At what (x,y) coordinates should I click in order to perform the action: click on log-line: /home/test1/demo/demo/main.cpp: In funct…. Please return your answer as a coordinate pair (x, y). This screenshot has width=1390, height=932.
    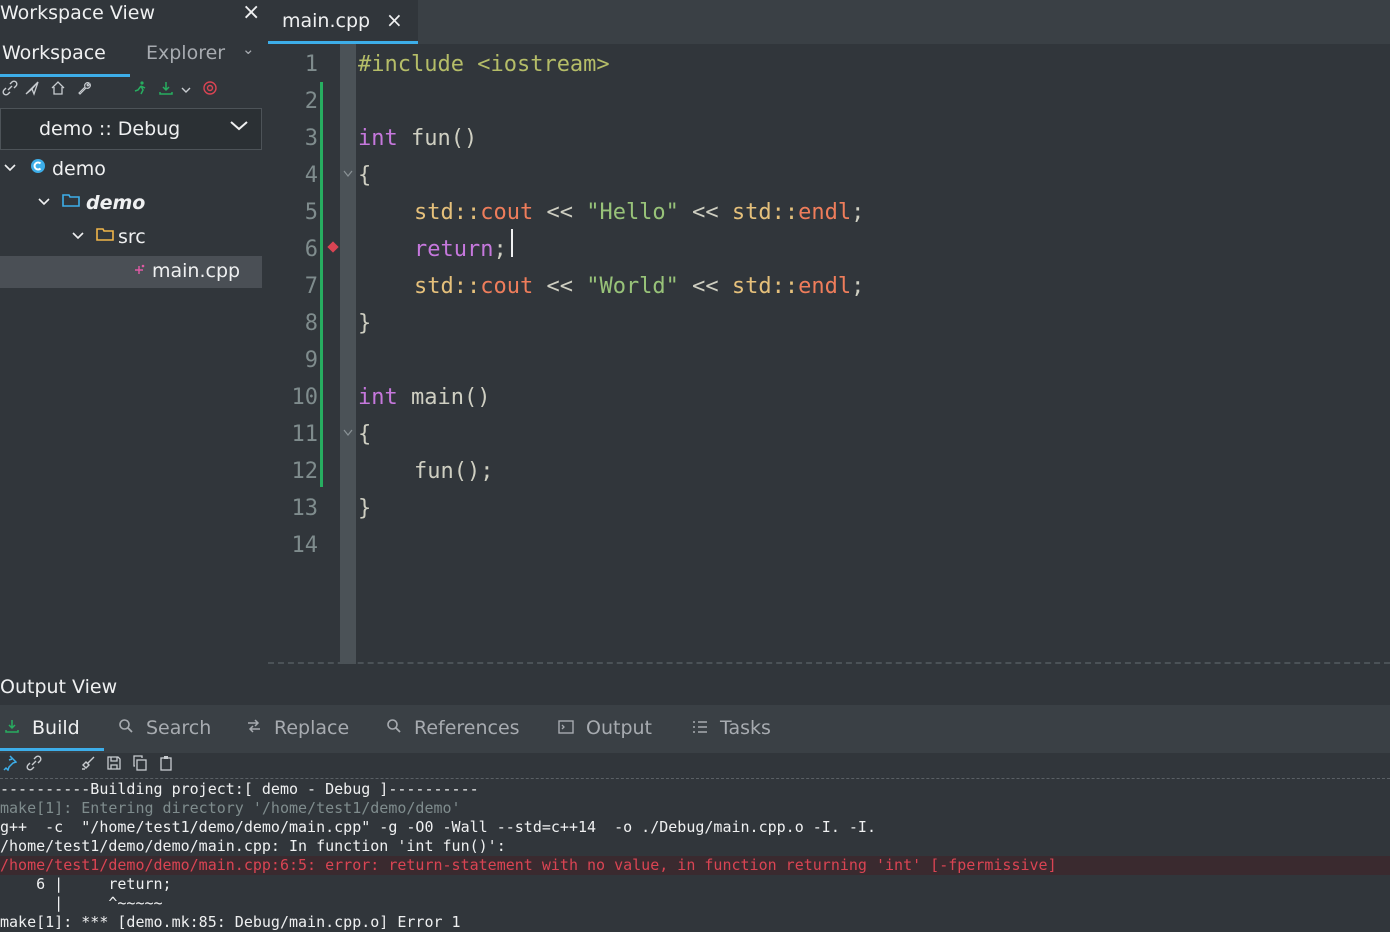
    Looking at the image, I should click on (253, 846).